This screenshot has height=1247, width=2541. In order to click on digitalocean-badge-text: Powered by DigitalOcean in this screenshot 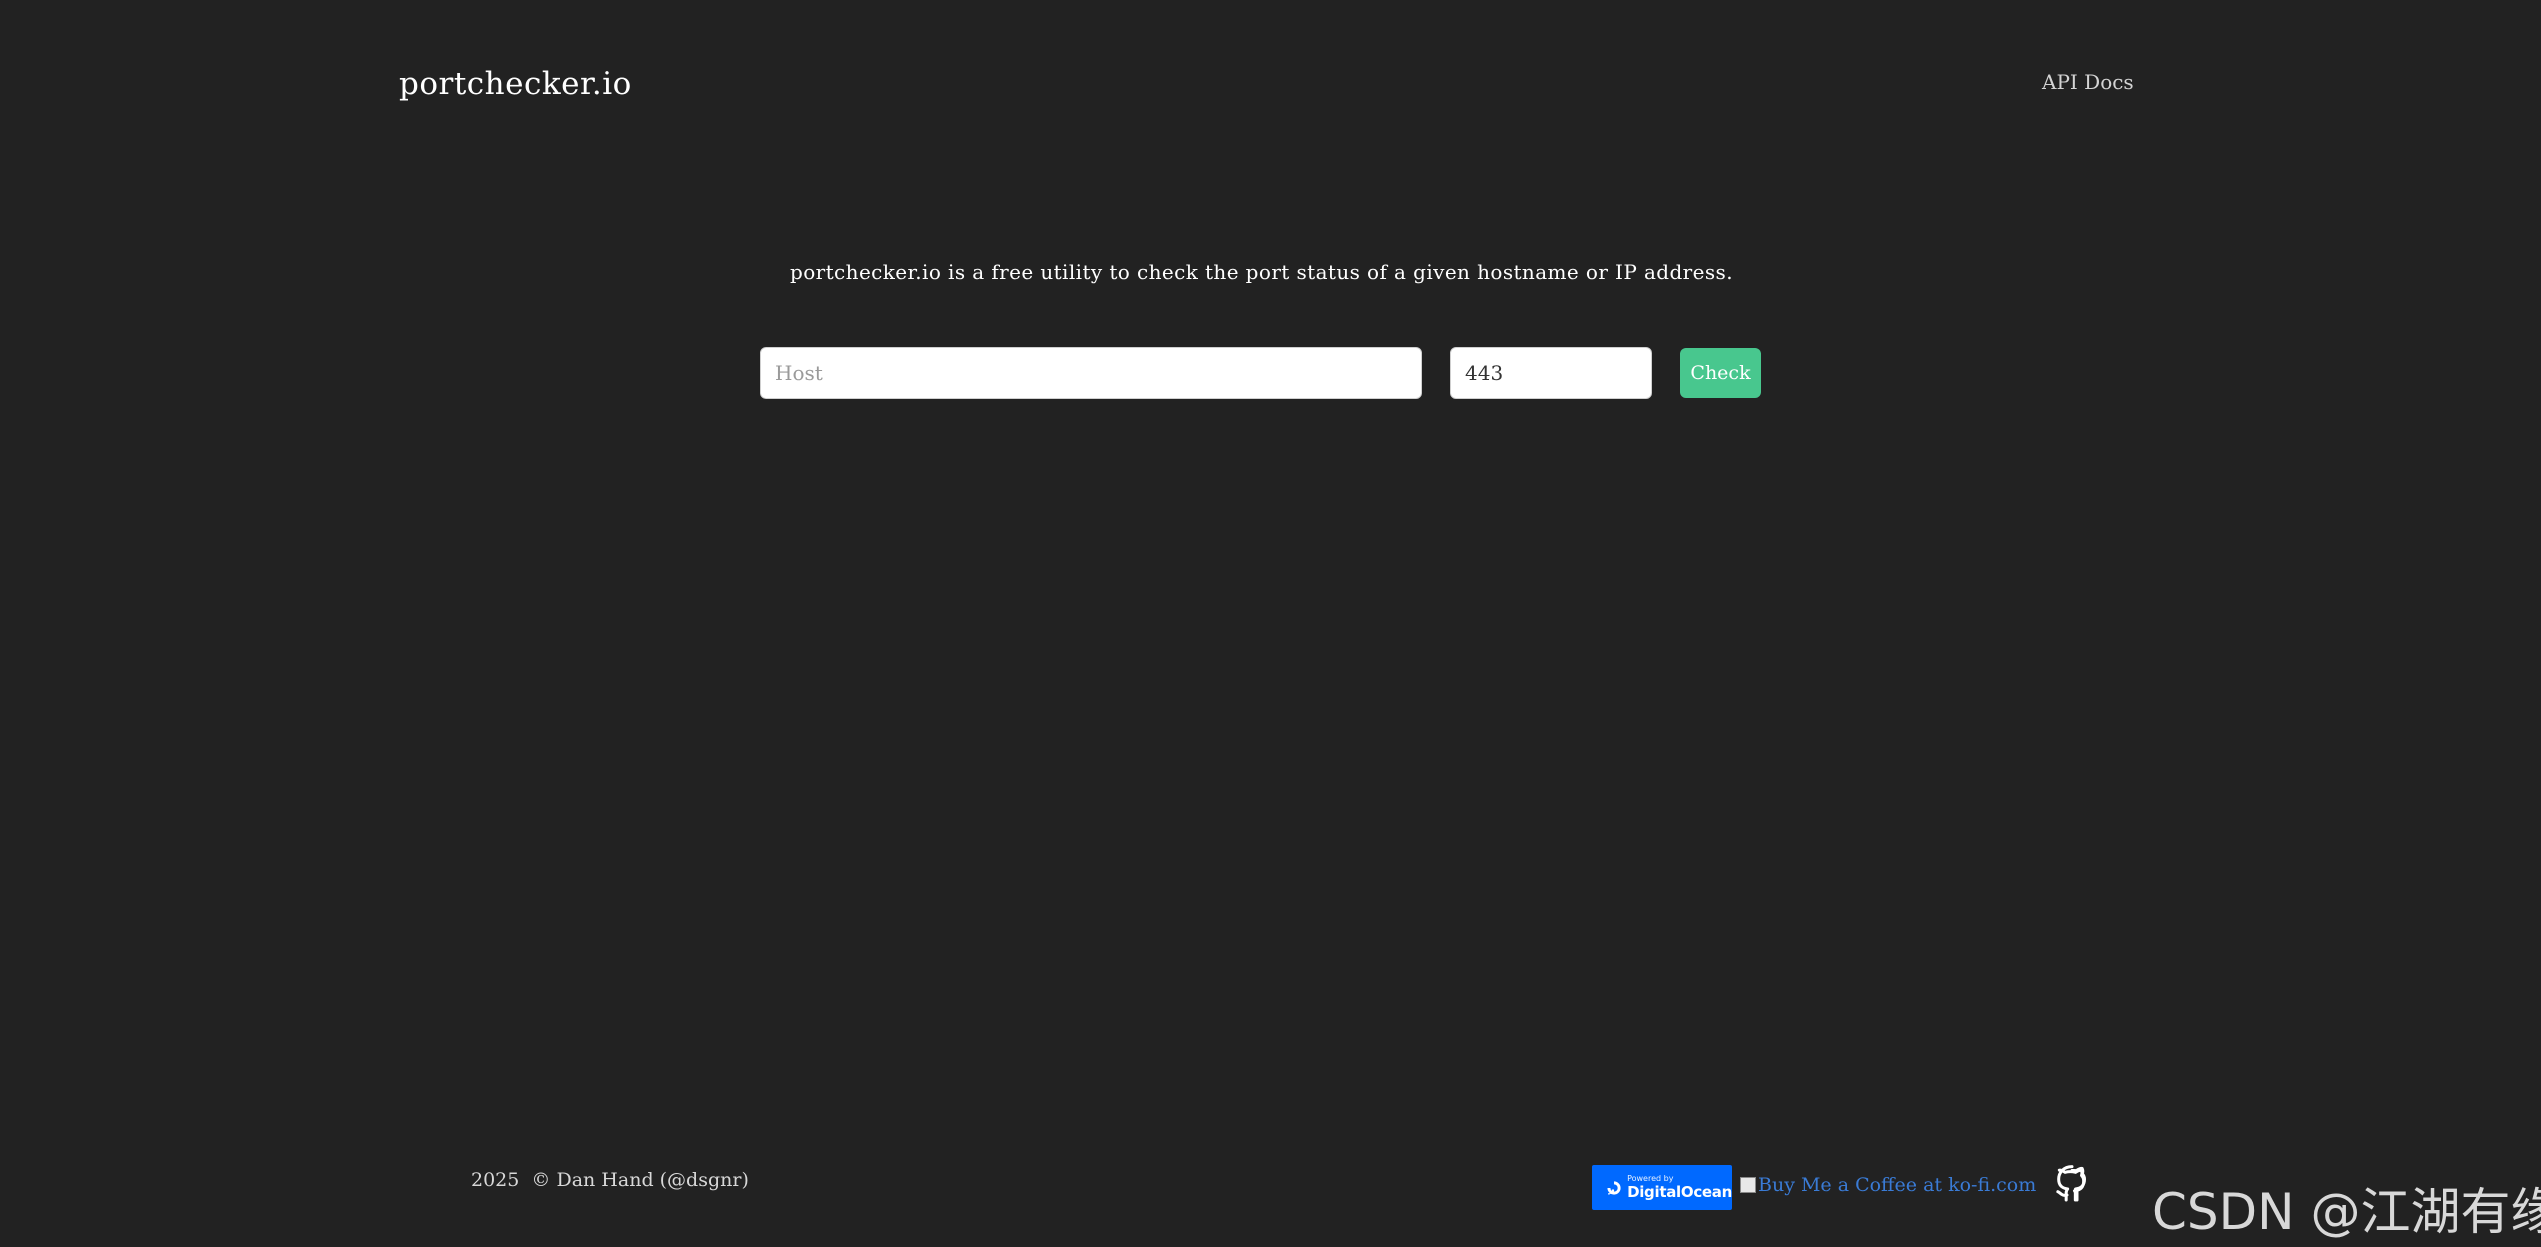, I will do `click(1679, 1187)`.